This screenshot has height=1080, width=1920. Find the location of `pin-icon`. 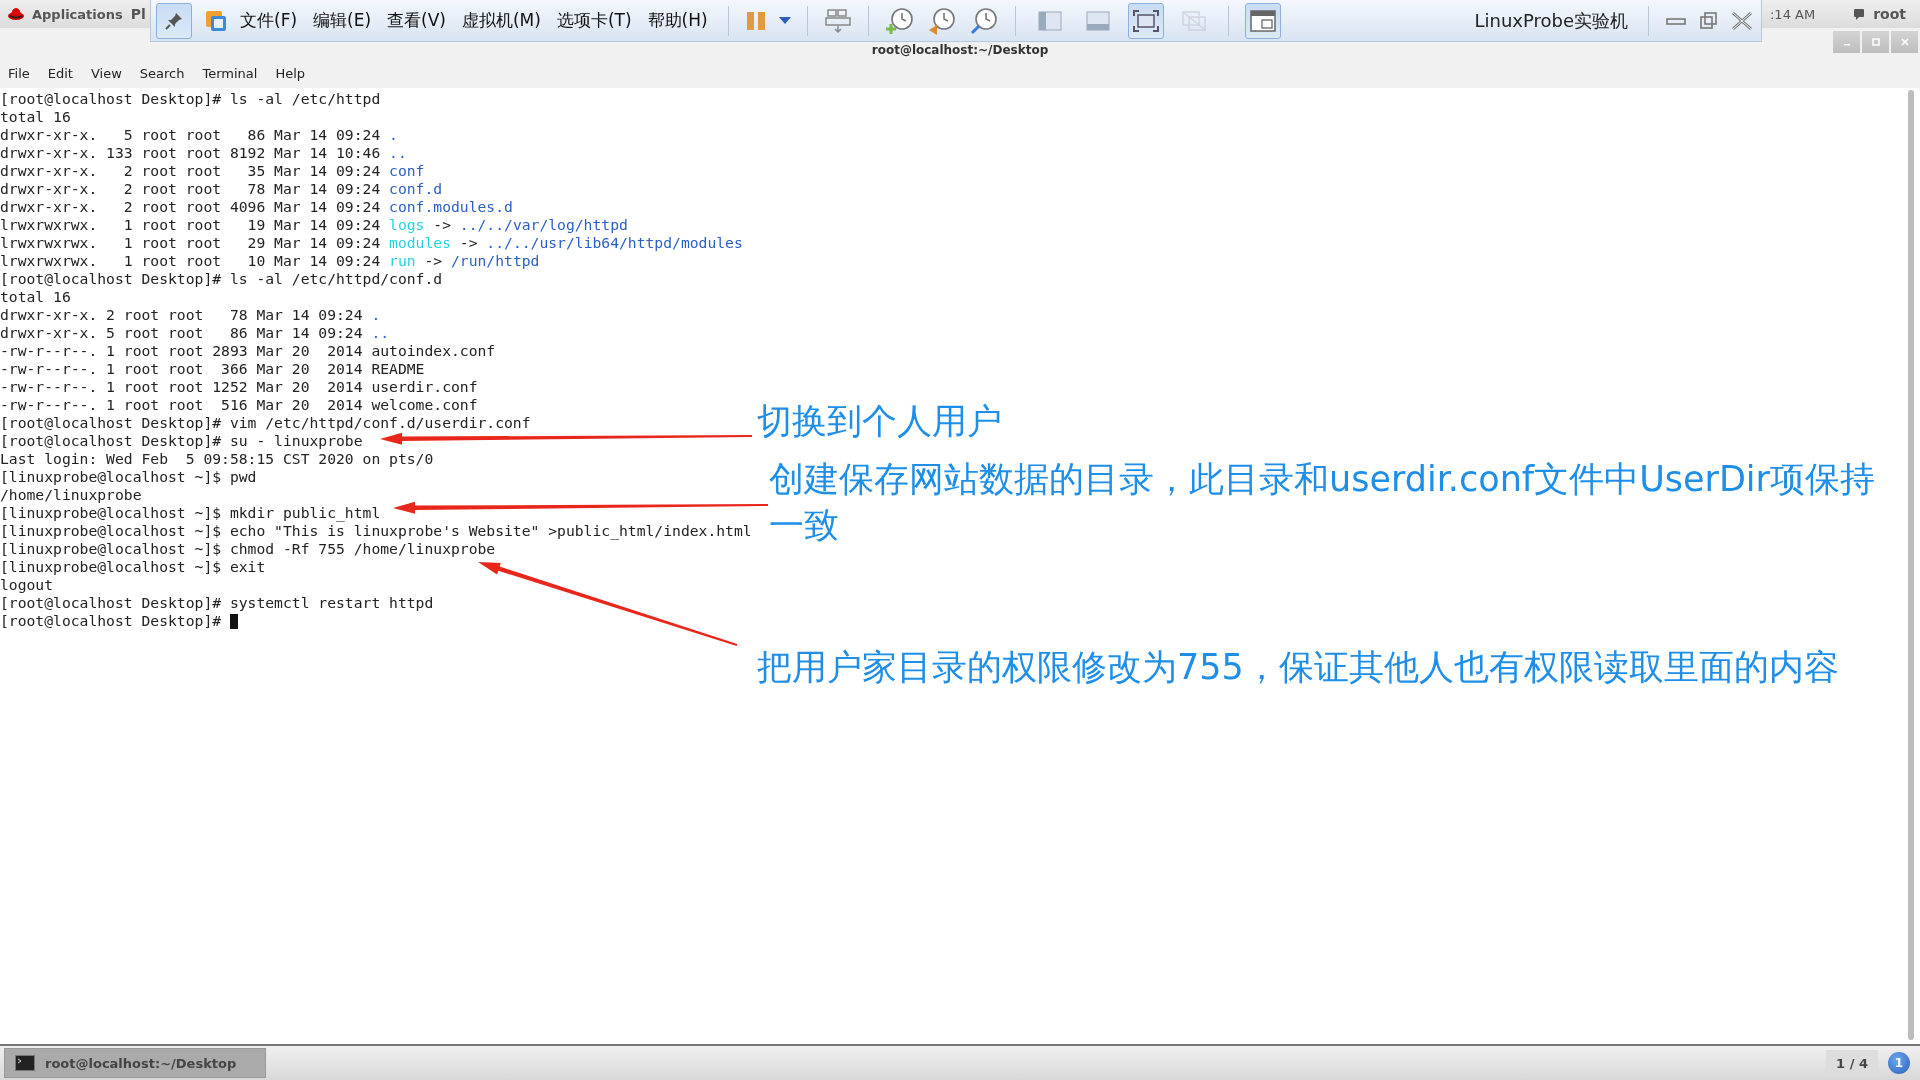

pin-icon is located at coordinates (174, 20).